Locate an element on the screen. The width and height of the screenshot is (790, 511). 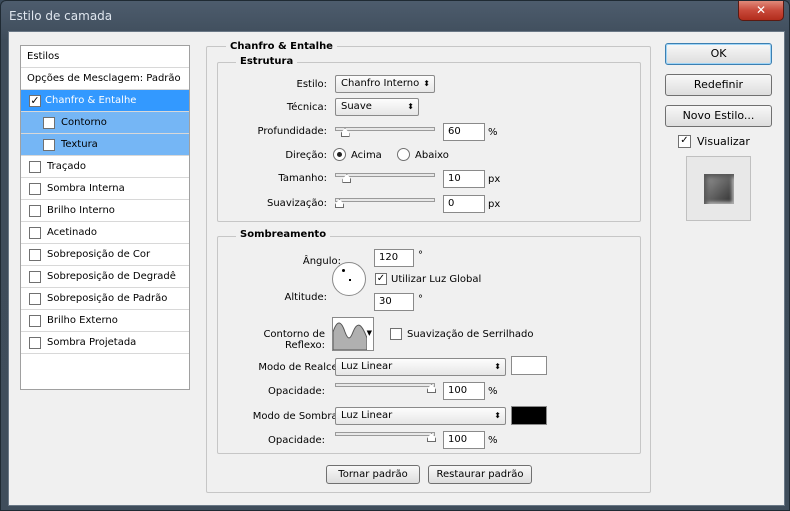
depth-unit: % is located at coordinates (493, 132).